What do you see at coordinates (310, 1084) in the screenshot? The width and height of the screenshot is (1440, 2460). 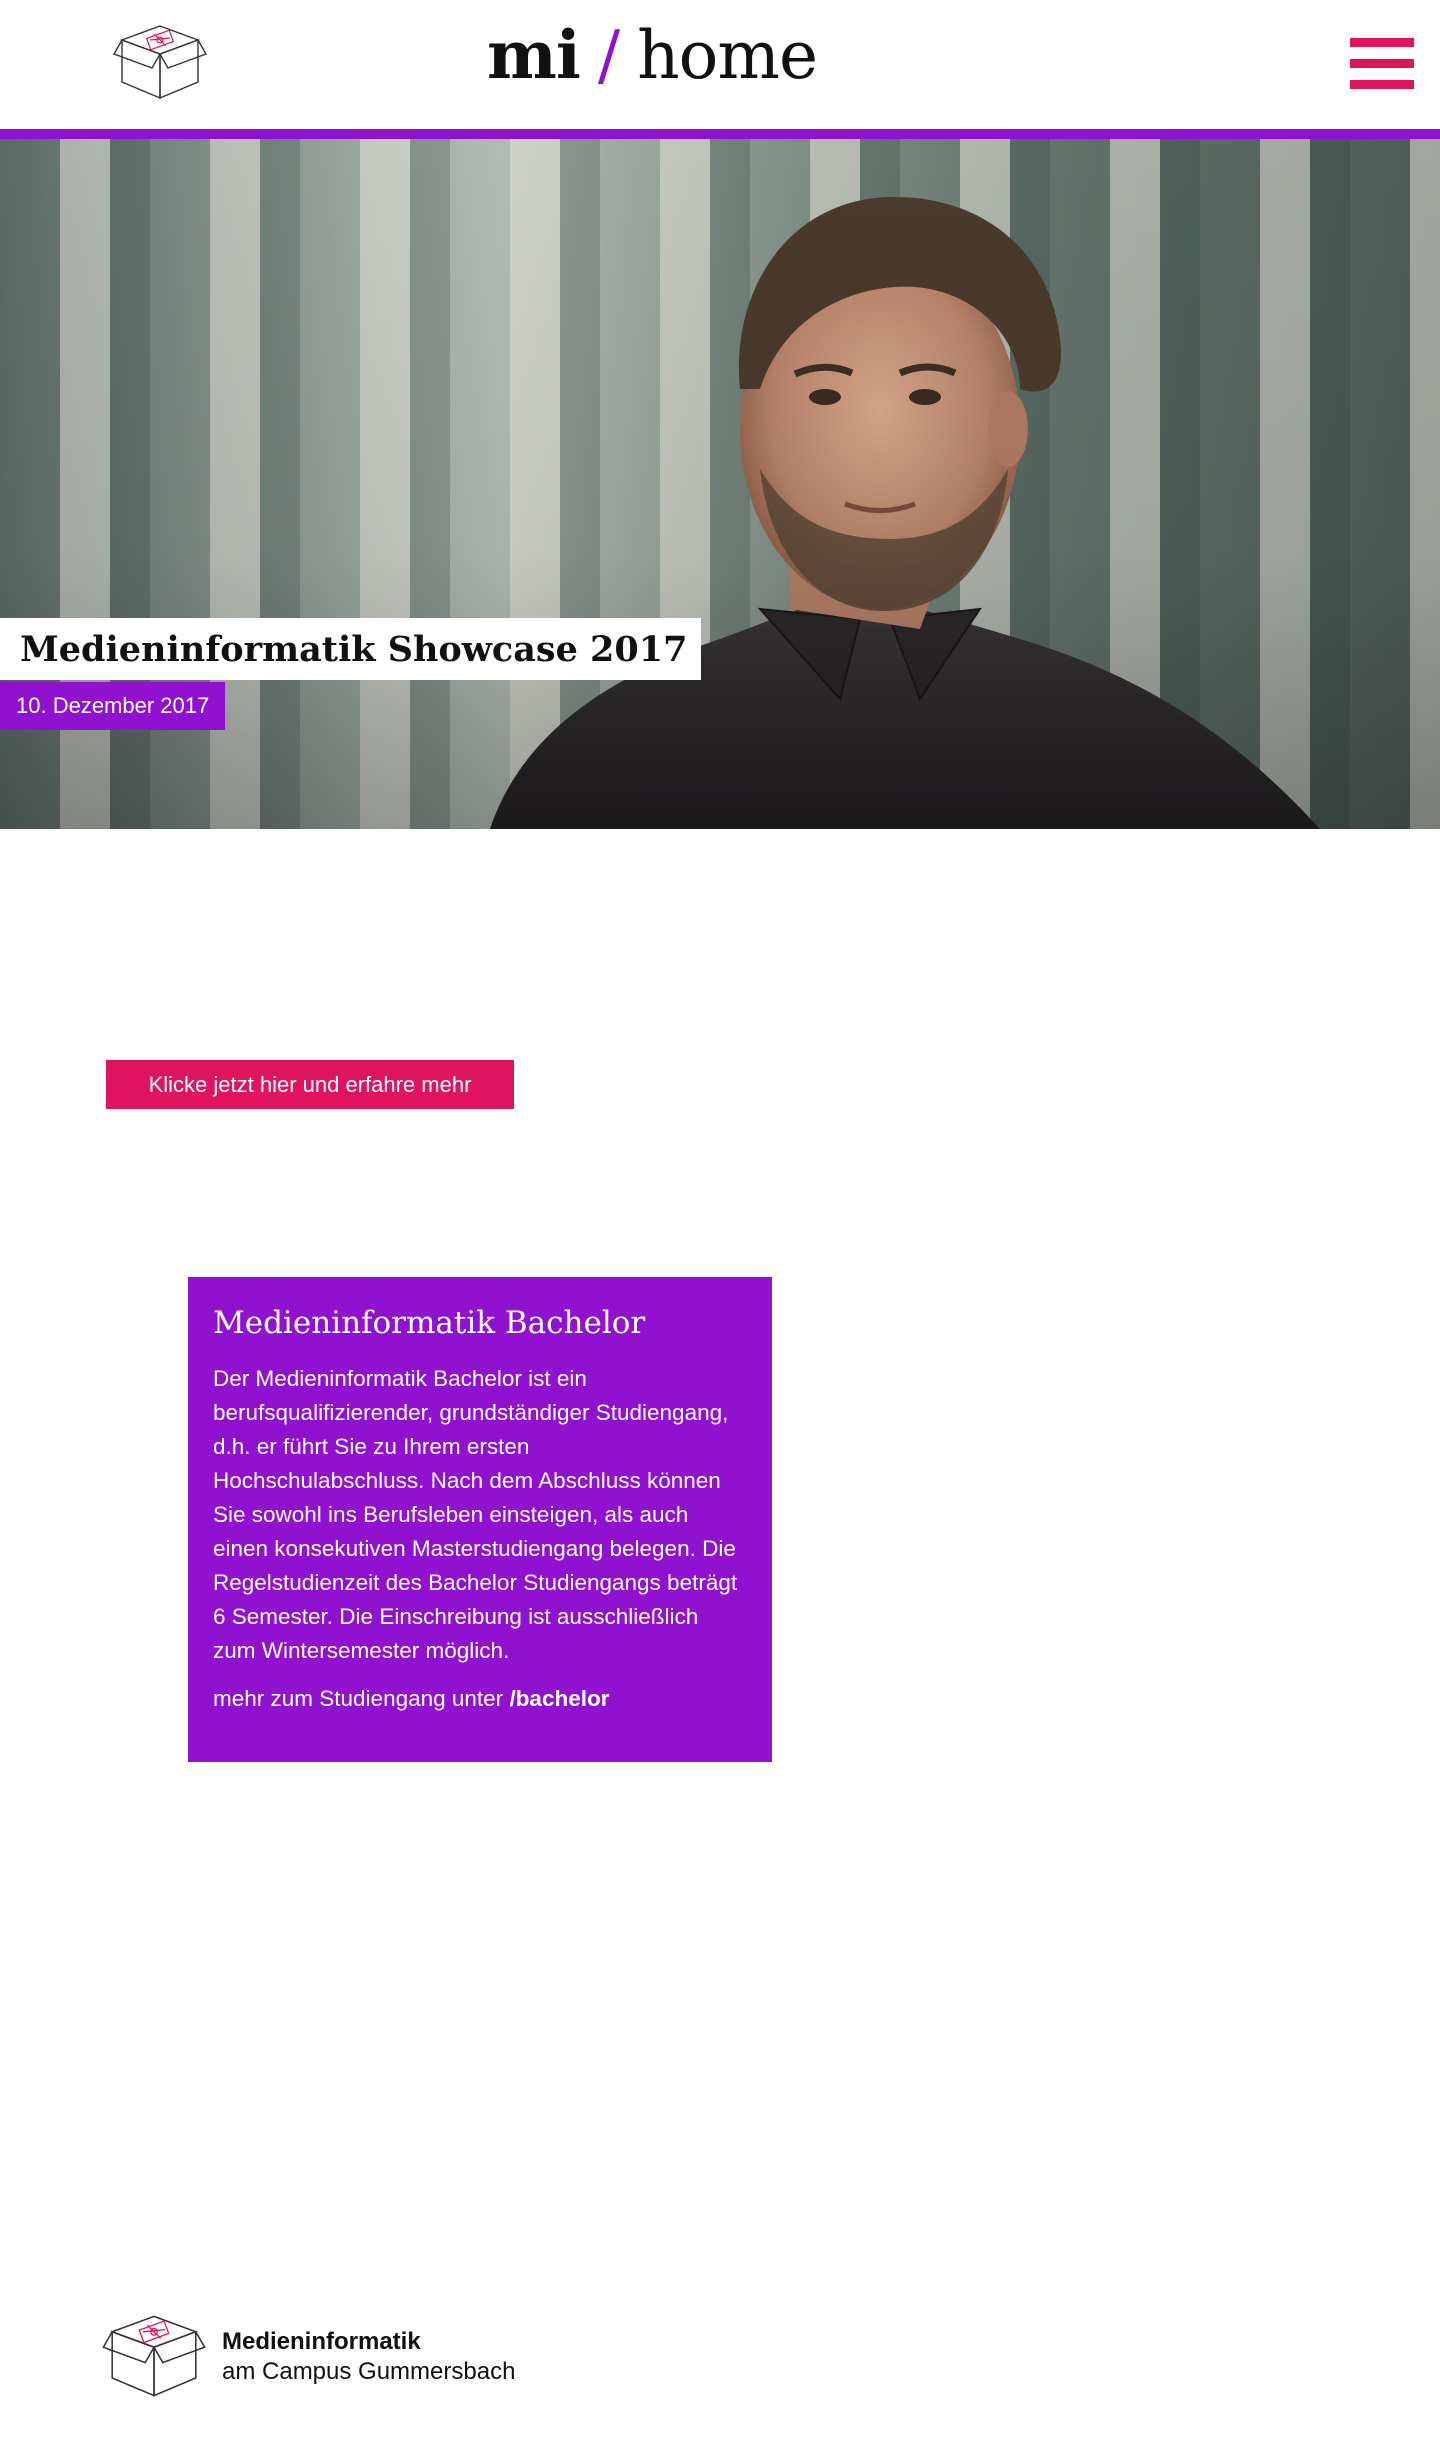 I see `learn-more-button: Klicke jetzt hier und erfahre mehr` at bounding box center [310, 1084].